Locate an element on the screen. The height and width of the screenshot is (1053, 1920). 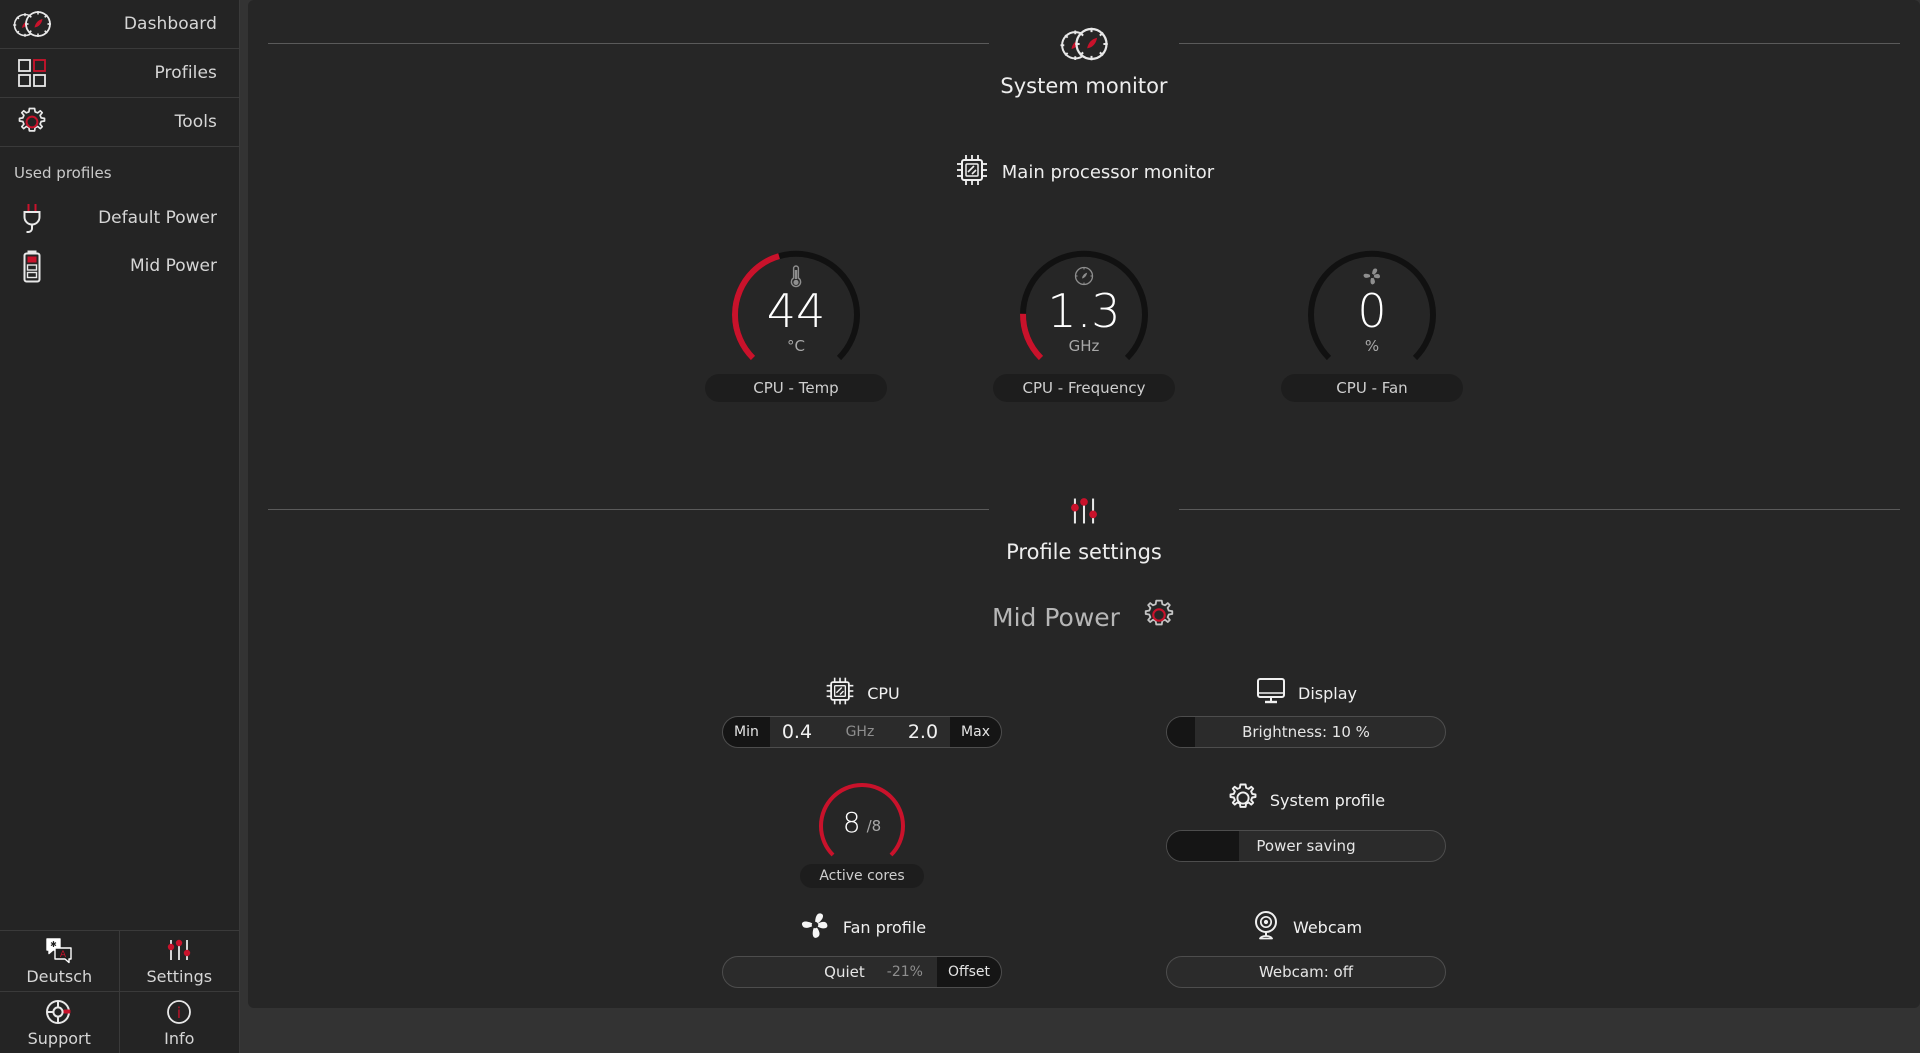
profile-settings-header: Profile settings is located at coordinates (1084, 524).